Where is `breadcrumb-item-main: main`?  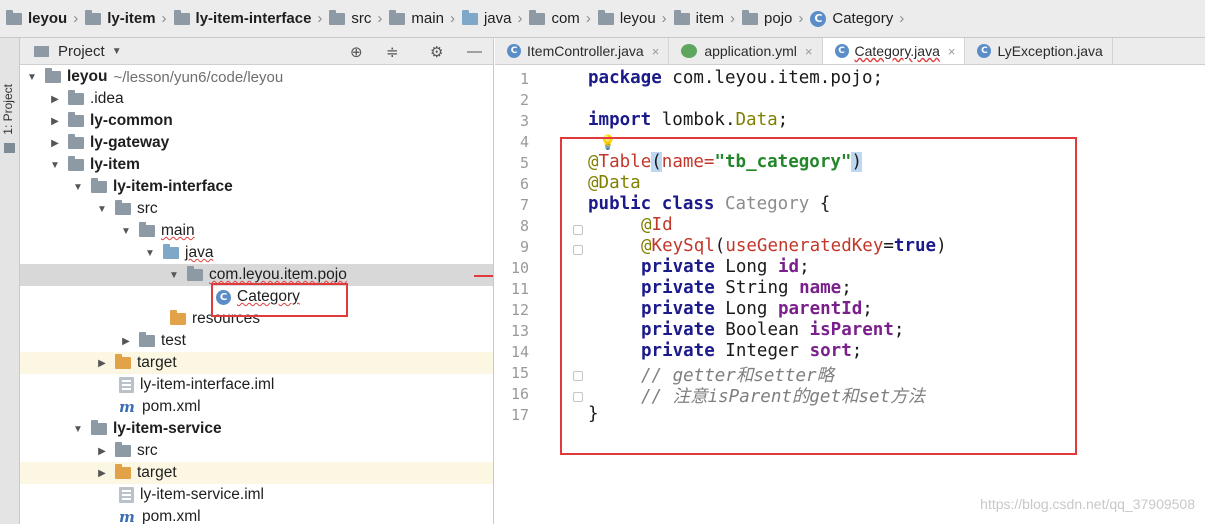 breadcrumb-item-main: main is located at coordinates (416, 18).